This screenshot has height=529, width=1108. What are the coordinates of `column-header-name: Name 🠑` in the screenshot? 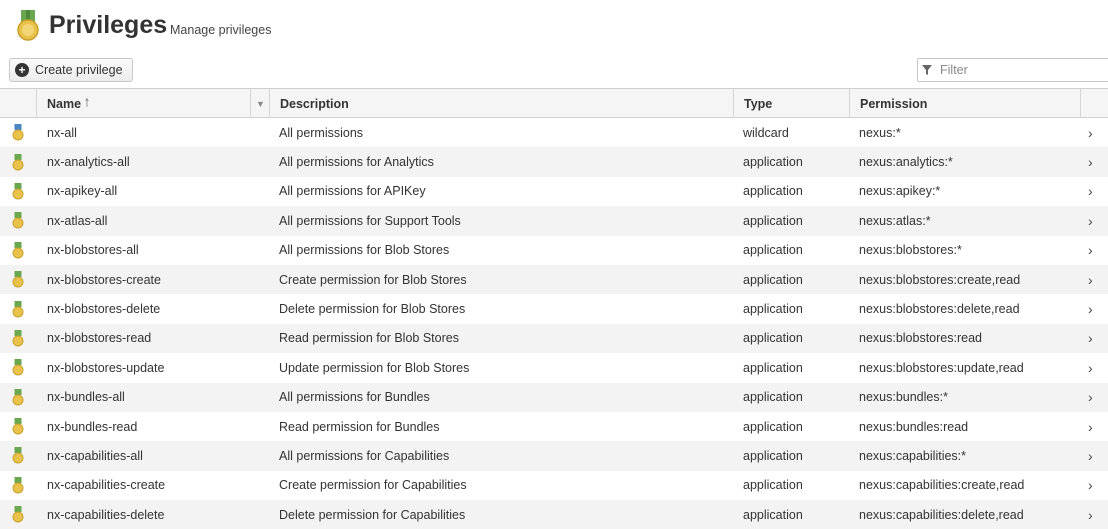 It's located at (143, 103).